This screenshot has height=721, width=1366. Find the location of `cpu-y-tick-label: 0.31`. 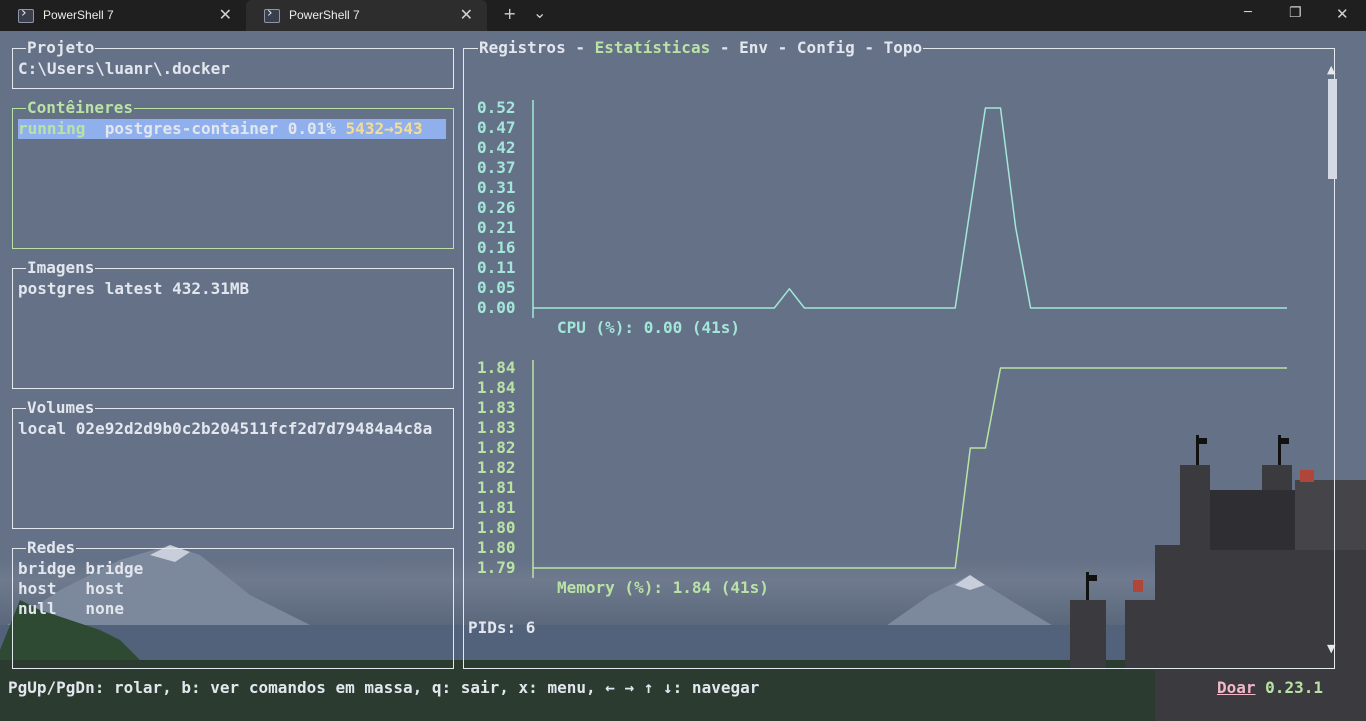

cpu-y-tick-label: 0.31 is located at coordinates (496, 187).